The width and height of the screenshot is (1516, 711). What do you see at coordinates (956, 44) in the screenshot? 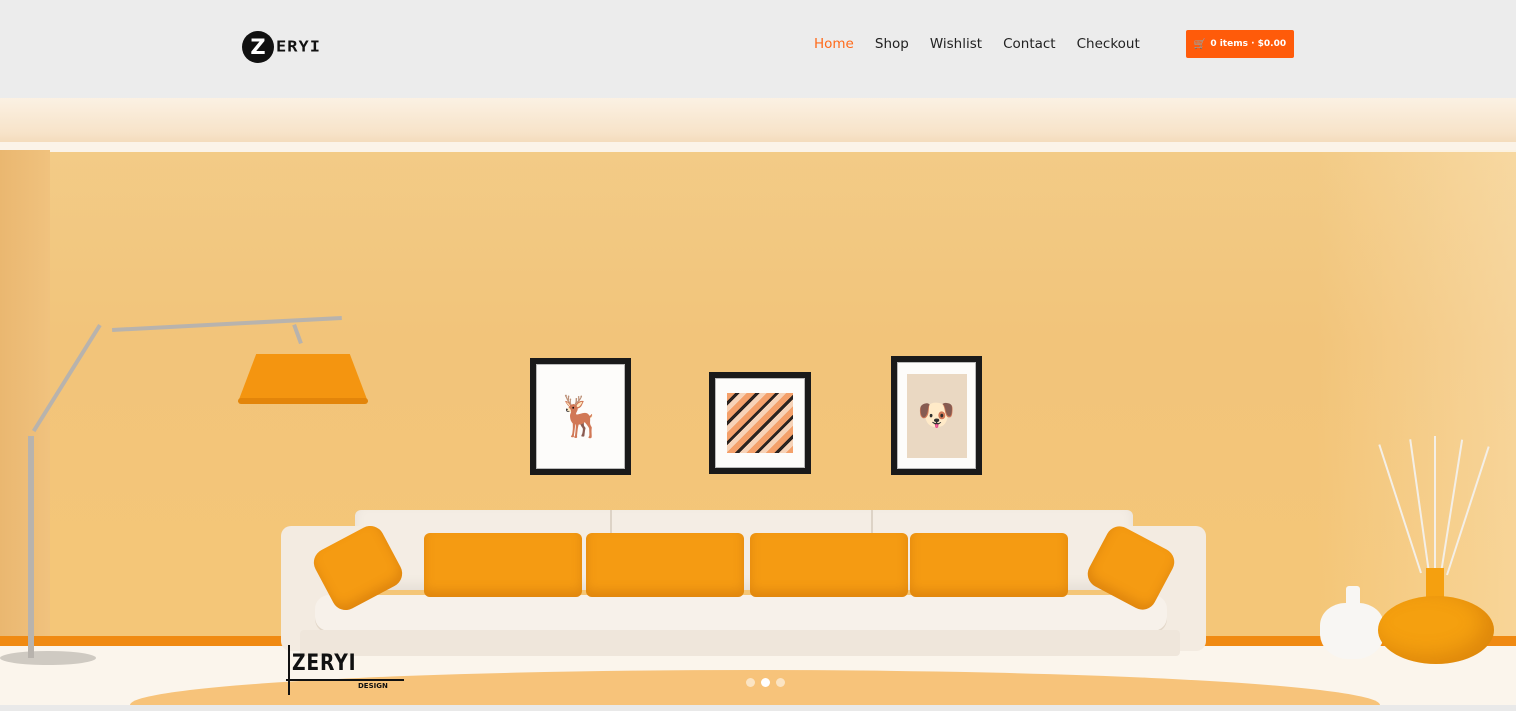
I see `nav-item-wishlist: Wishlist` at bounding box center [956, 44].